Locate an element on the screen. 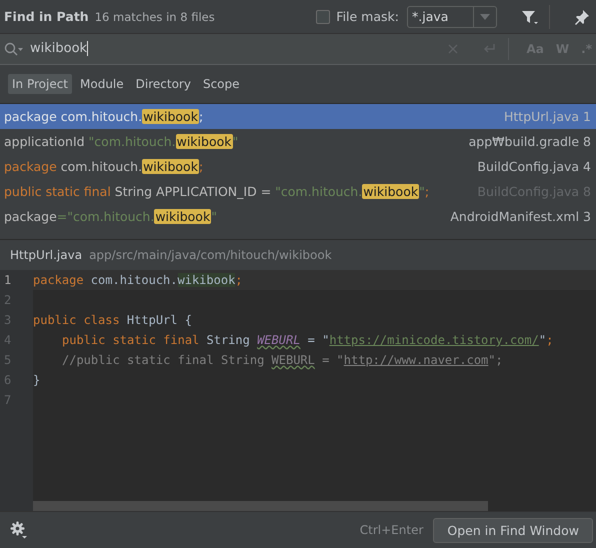 Image resolution: width=596 pixels, height=548 pixels. dropdown-caret-icon is located at coordinates (485, 17).